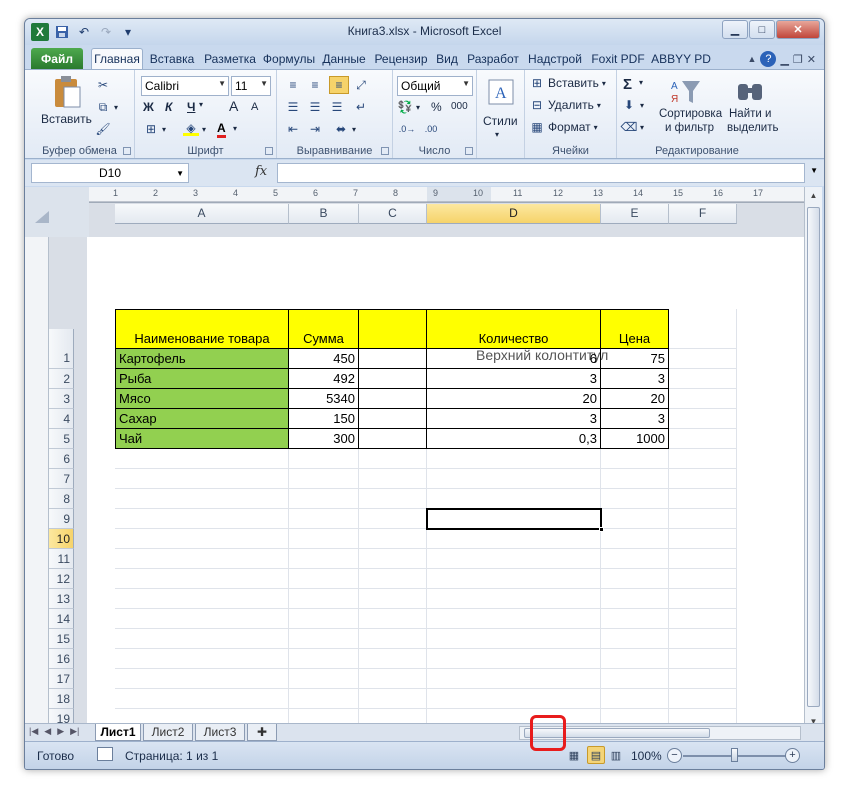 The height and width of the screenshot is (800, 853). What do you see at coordinates (635, 329) in the screenshot?
I see `table-header-cell: Цена` at bounding box center [635, 329].